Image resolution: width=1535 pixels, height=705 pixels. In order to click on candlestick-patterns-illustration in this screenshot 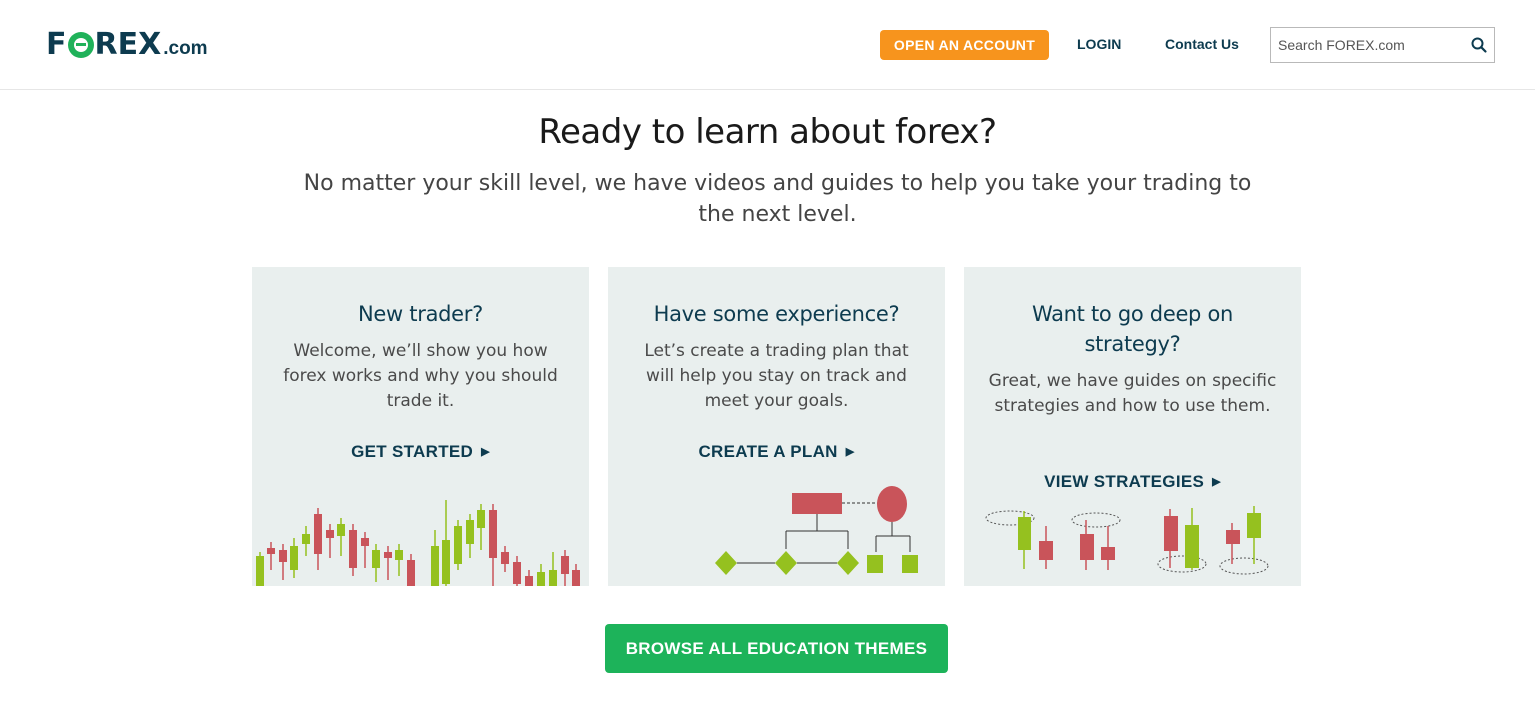, I will do `click(1127, 540)`.